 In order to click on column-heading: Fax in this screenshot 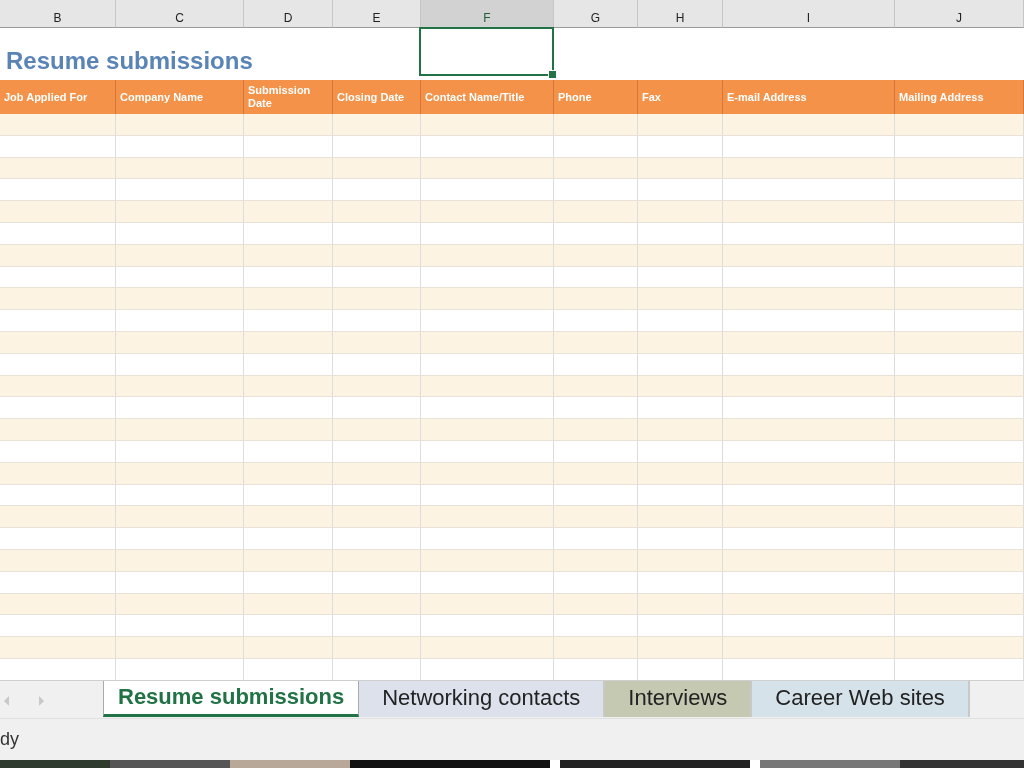, I will do `click(680, 97)`.